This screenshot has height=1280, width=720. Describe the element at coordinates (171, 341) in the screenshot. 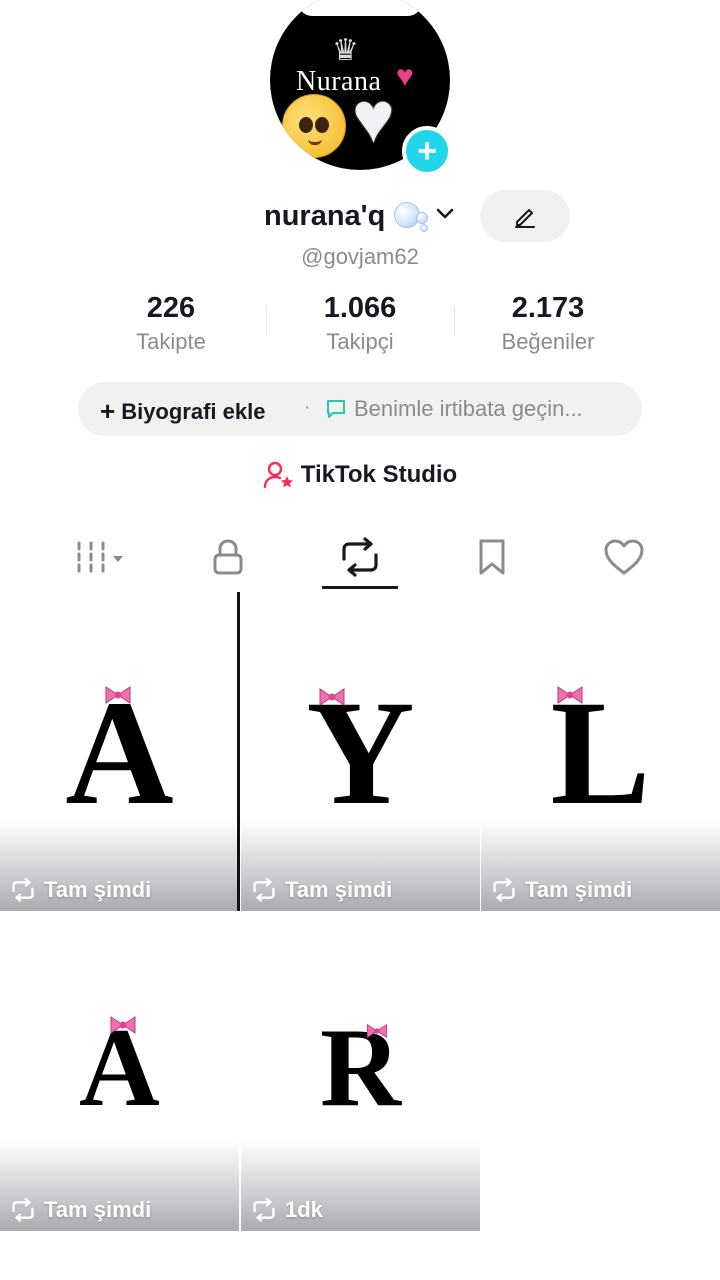

I see `stat-label: Takipte` at that location.